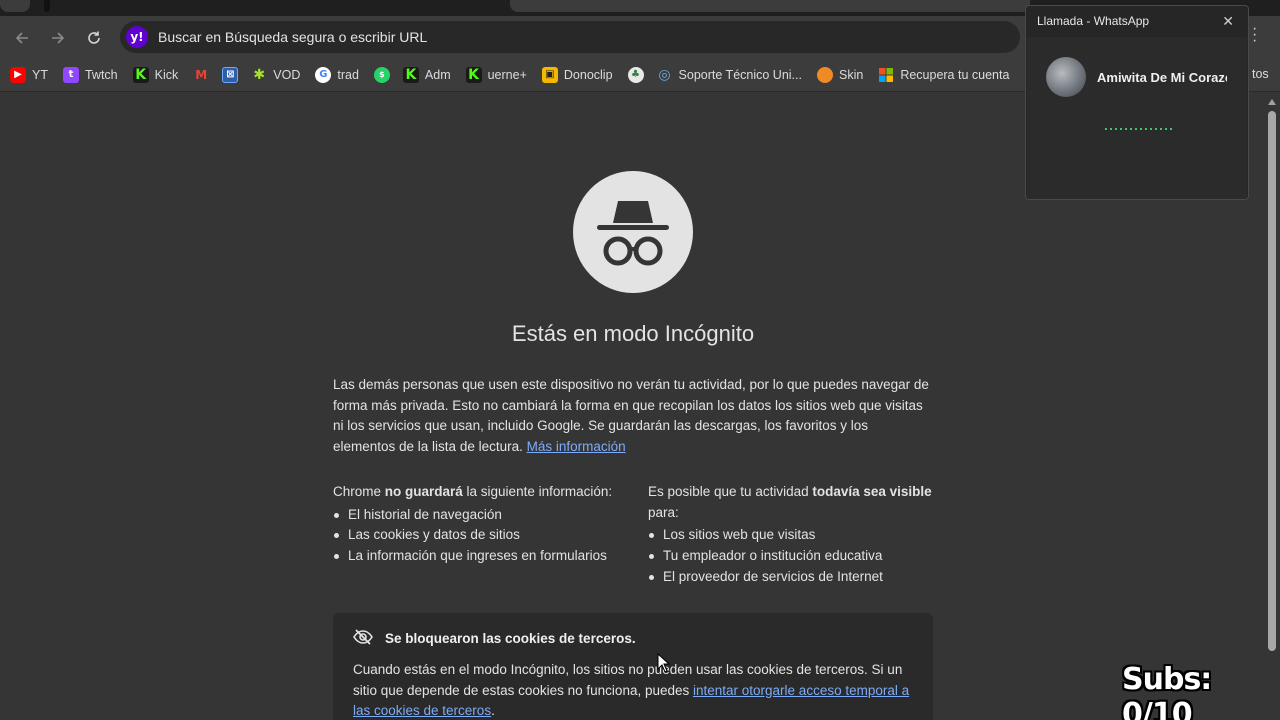 The width and height of the screenshot is (1280, 720). I want to click on bookmark-label: Recupera tu cuenta, so click(955, 74).